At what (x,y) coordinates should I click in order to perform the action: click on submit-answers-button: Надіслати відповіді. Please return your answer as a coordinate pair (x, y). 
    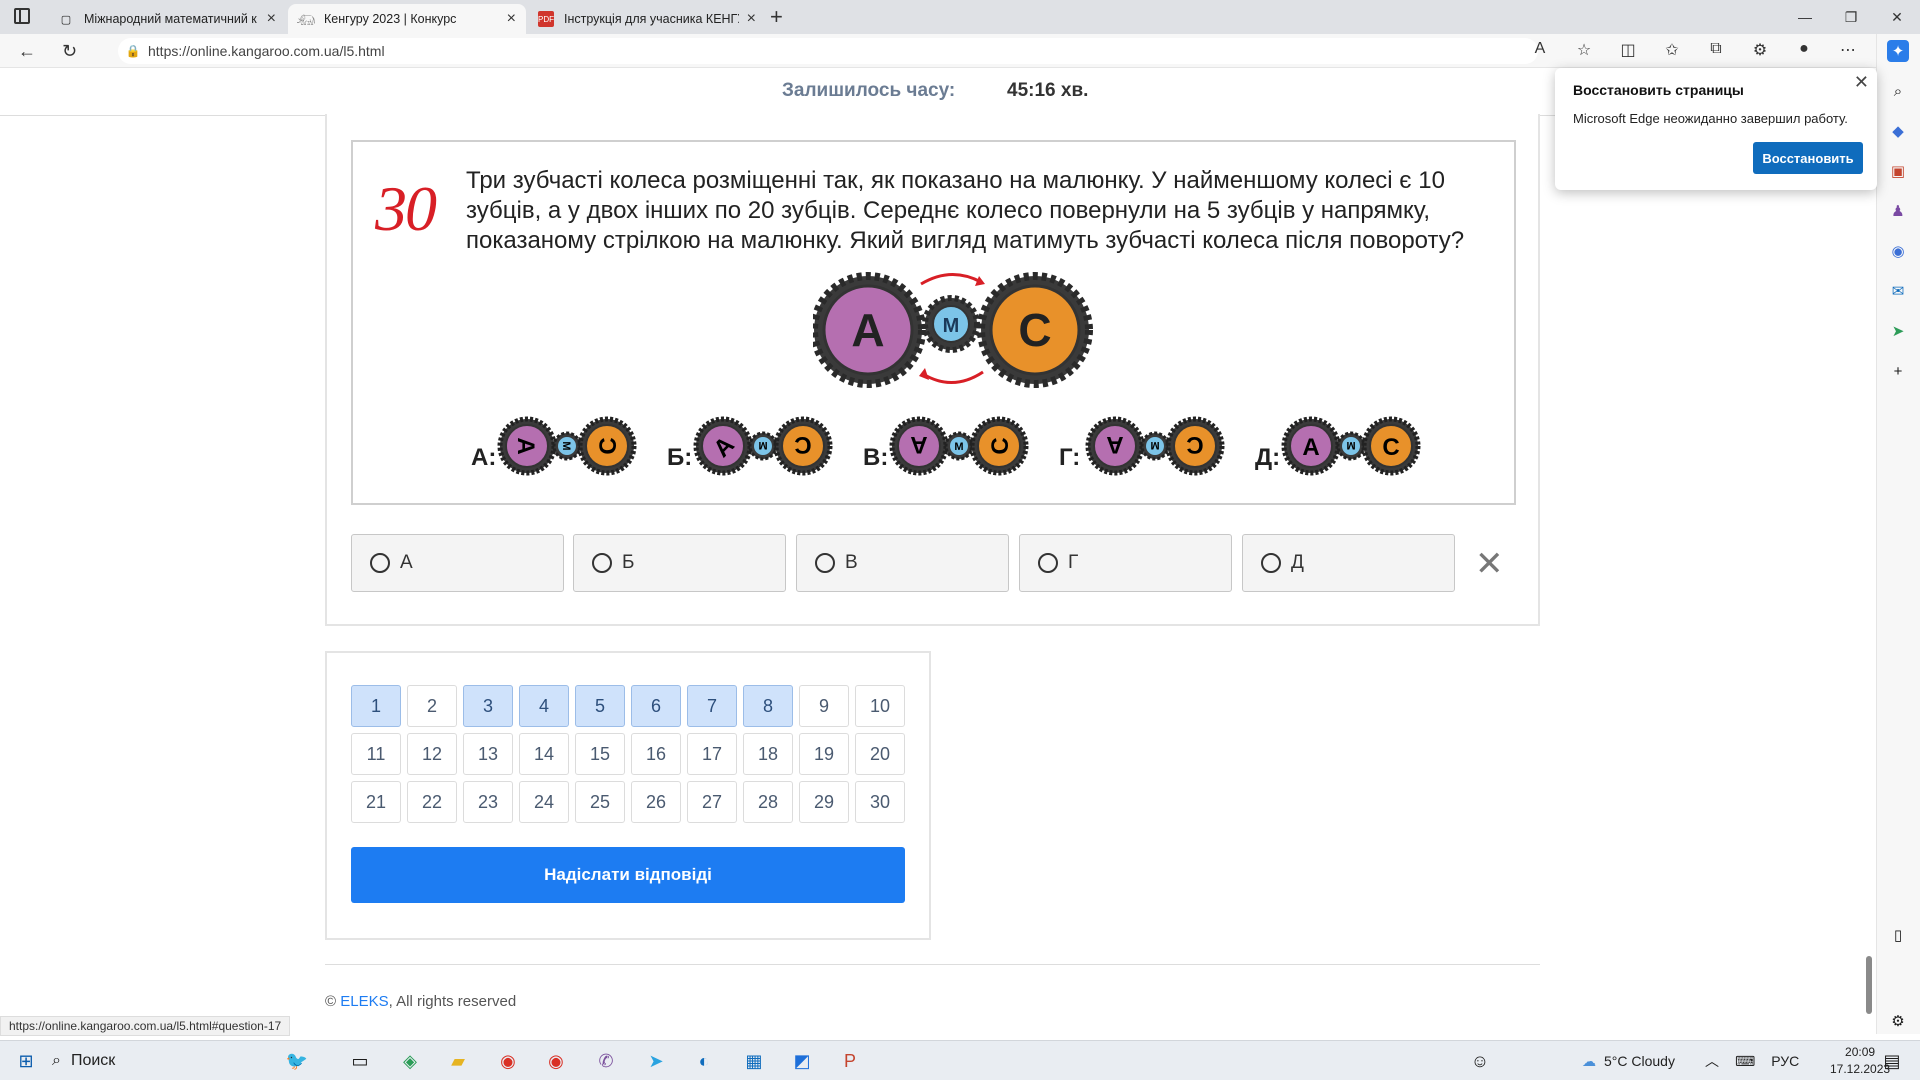
    Looking at the image, I should click on (628, 875).